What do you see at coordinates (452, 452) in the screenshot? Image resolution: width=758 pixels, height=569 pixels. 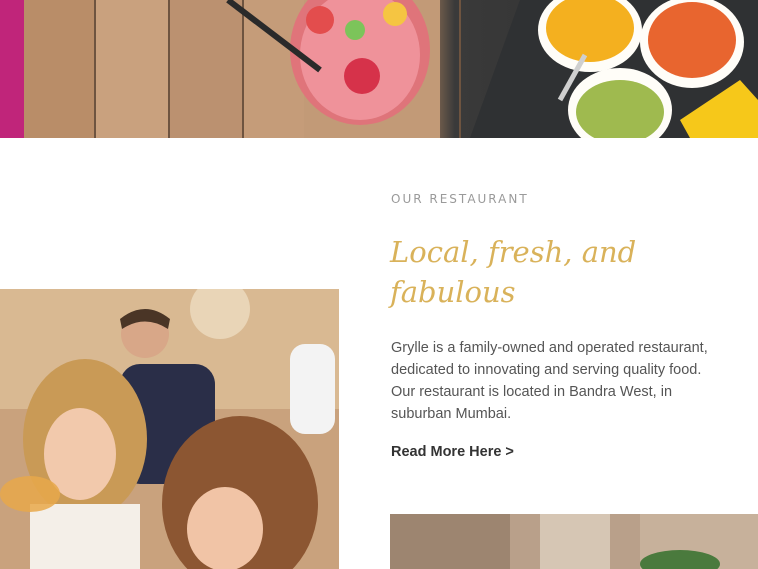 I see `read-more-link: Read More Here >` at bounding box center [452, 452].